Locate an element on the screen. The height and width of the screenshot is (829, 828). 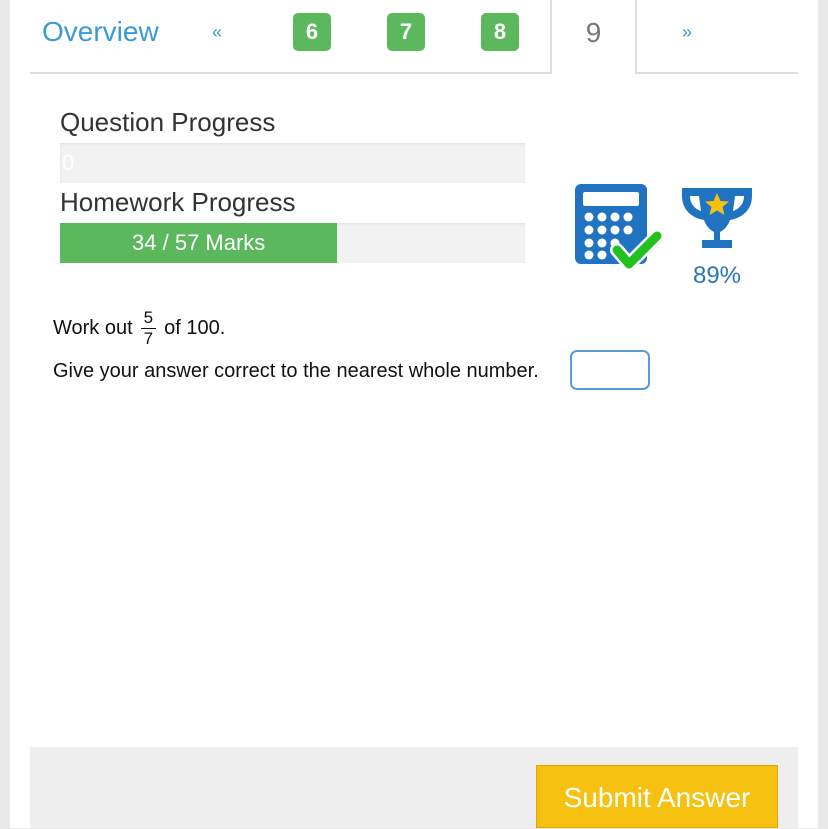
question-text: Work out 5 7 of 100. is located at coordinates (139, 328).